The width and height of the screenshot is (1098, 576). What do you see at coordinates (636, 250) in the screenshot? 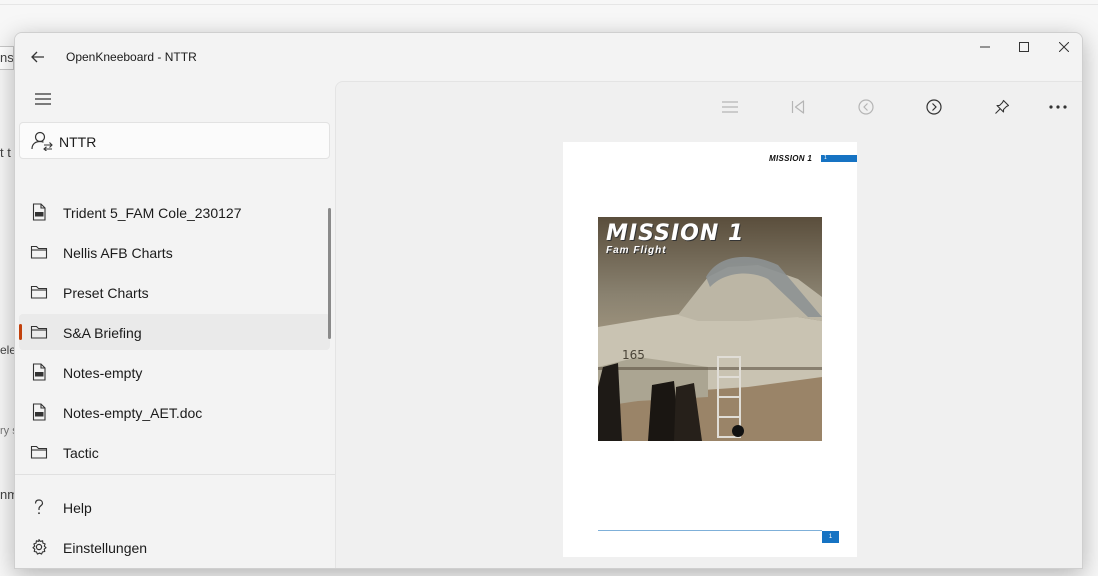
I see `cover-subtitle: Fam Flight` at bounding box center [636, 250].